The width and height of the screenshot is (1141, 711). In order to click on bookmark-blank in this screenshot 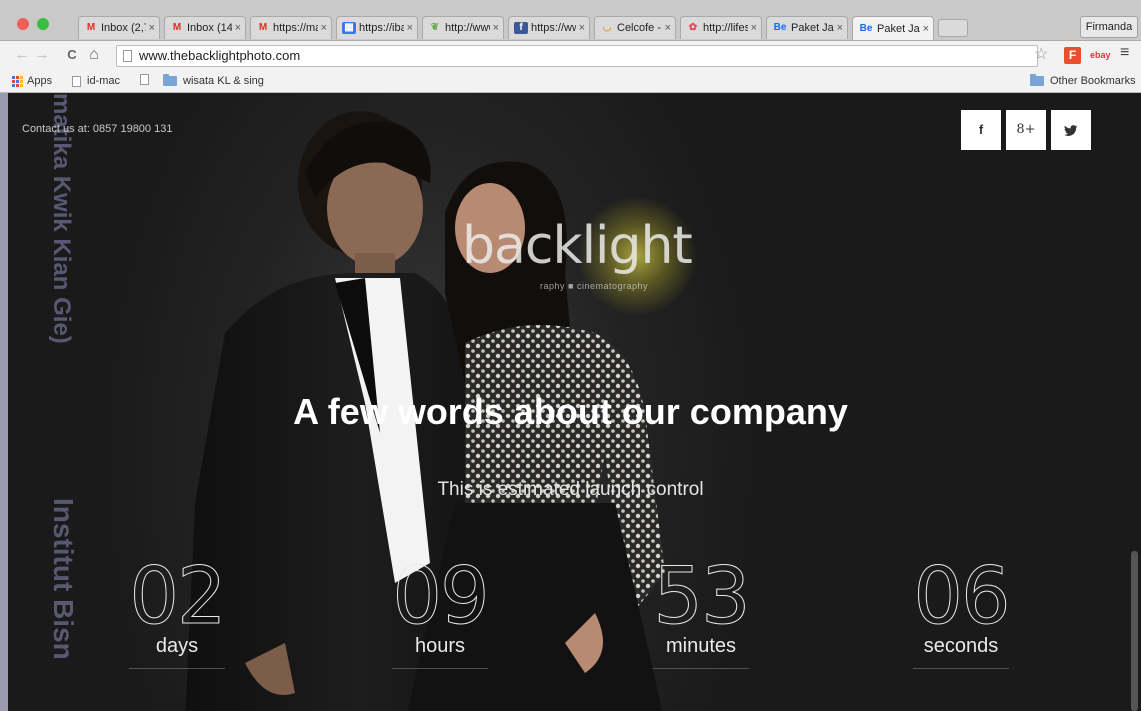, I will do `click(147, 79)`.